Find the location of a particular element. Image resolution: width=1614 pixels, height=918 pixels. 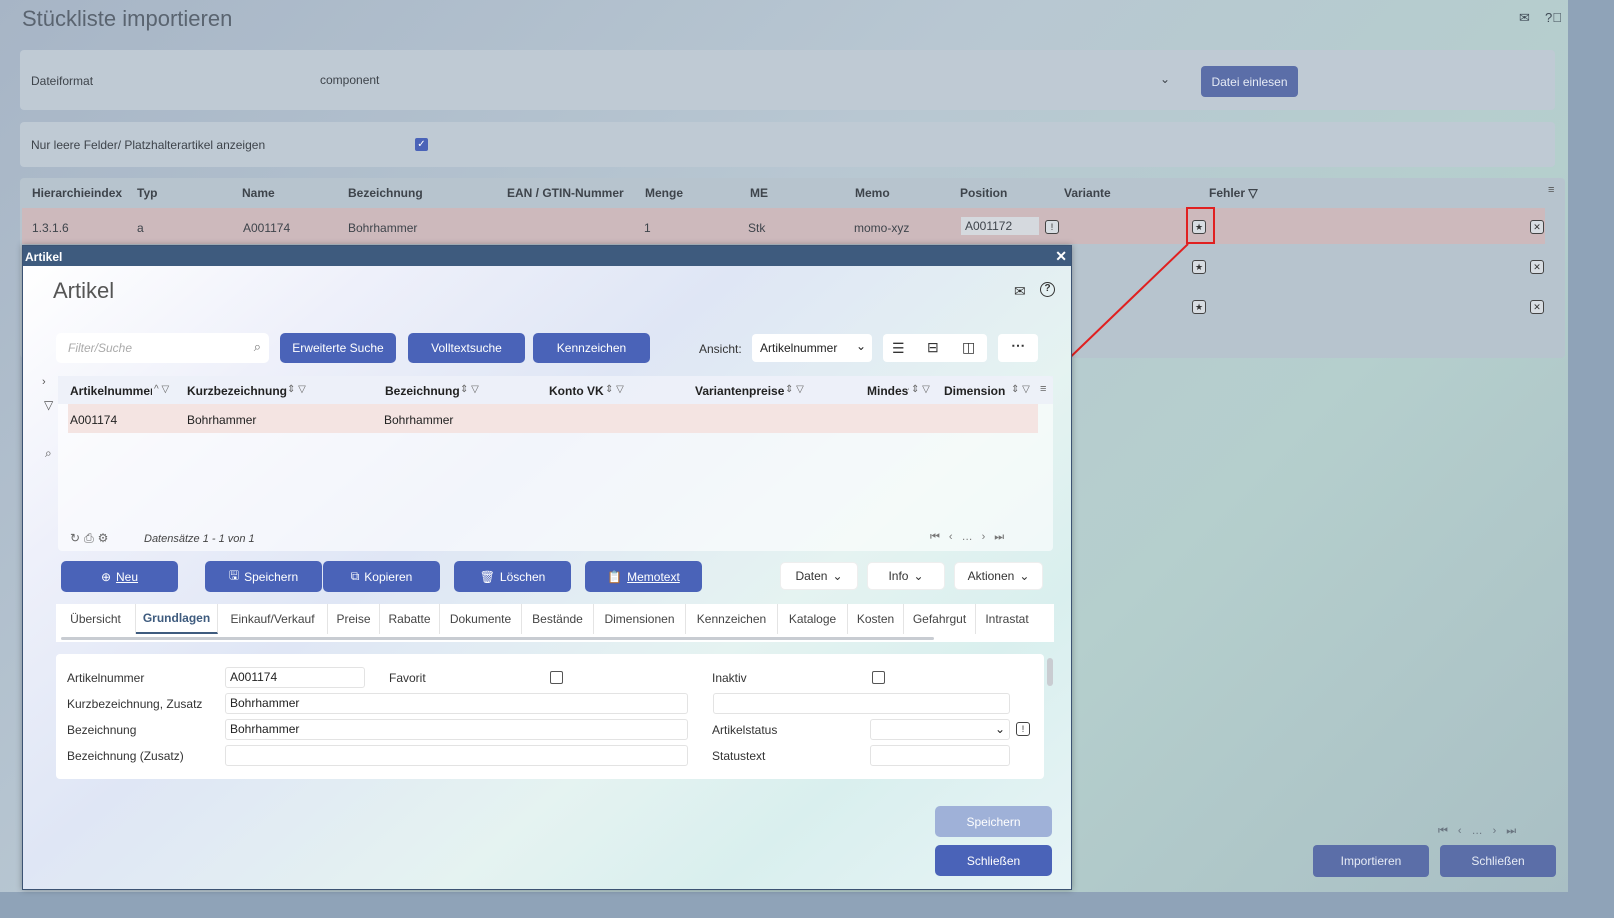

tab-übersicht: Übersicht is located at coordinates (96, 619).